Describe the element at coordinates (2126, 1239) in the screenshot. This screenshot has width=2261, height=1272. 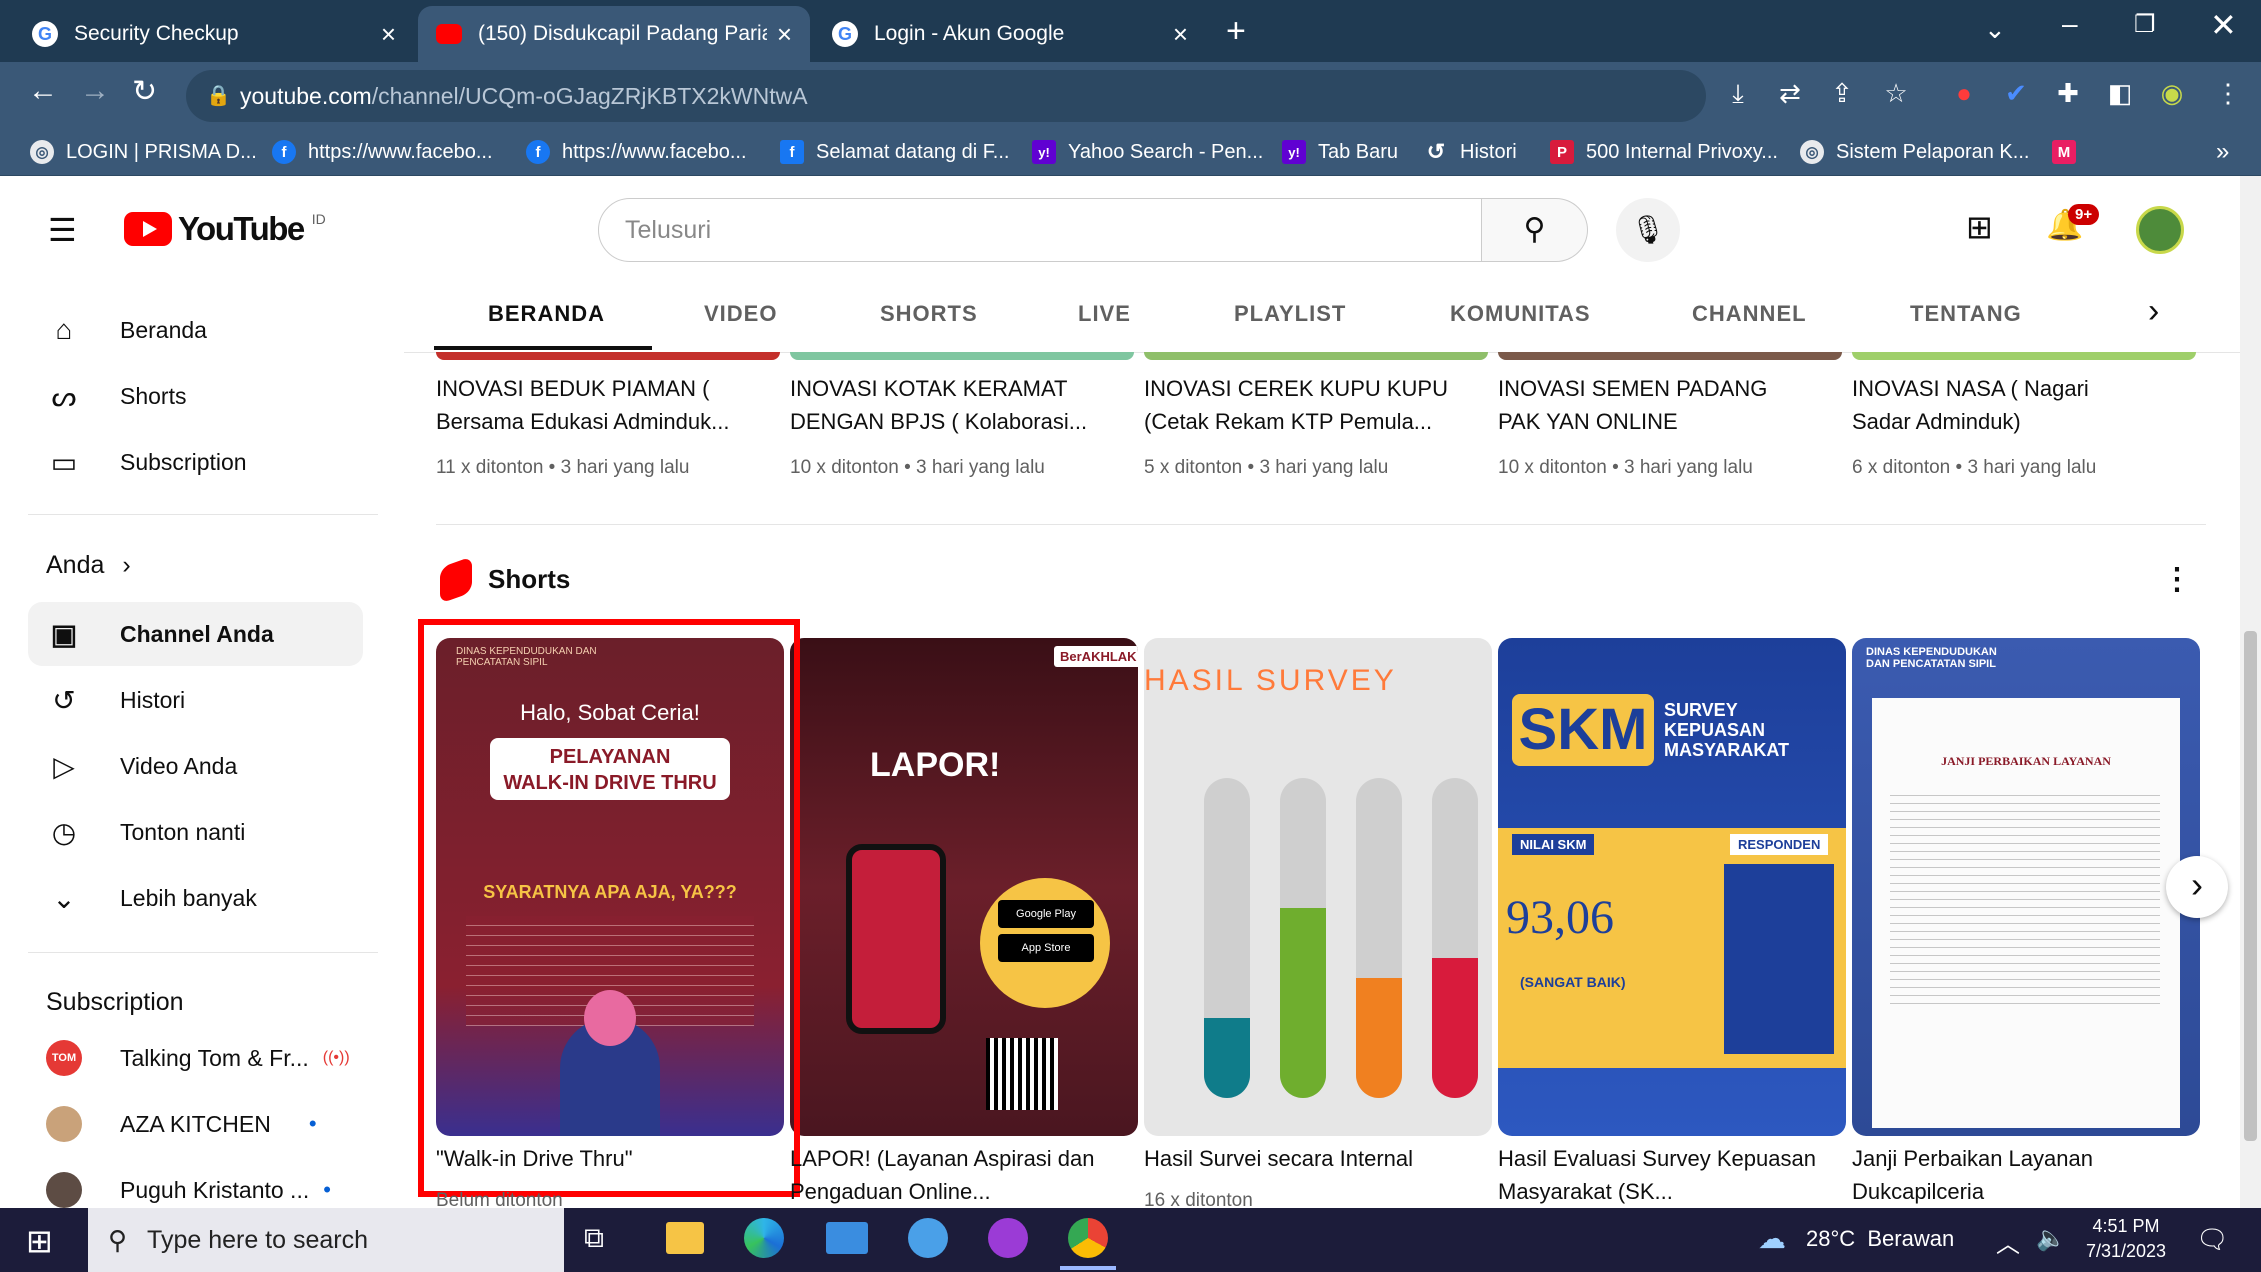
I see `clock: 4:51 PM 7/31/2023` at that location.